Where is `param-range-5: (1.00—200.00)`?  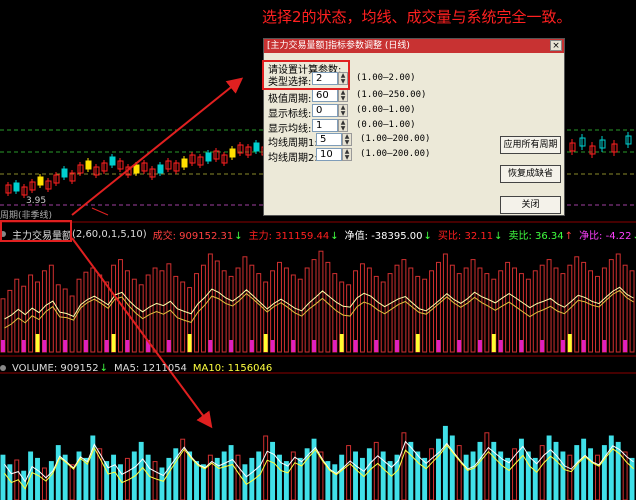
param-range-5: (1.00—200.00) is located at coordinates (395, 154).